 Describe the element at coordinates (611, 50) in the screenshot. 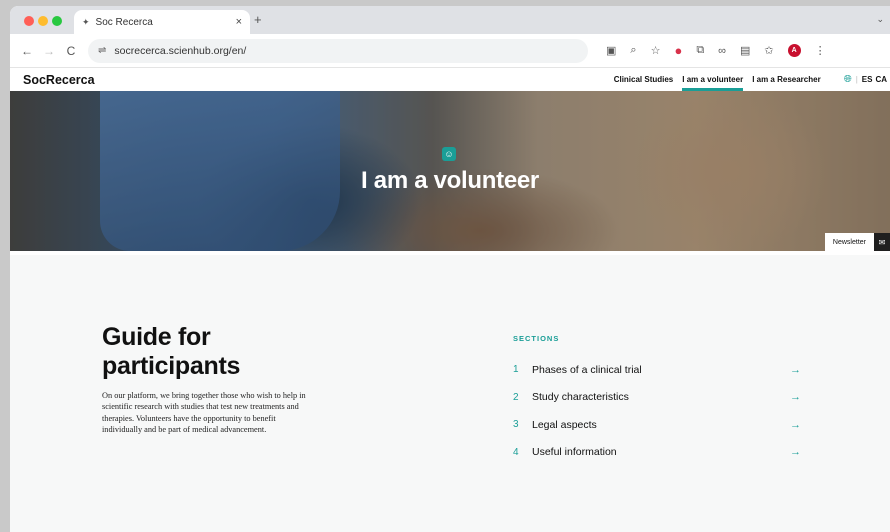

I see `translate-icon: ▣` at that location.